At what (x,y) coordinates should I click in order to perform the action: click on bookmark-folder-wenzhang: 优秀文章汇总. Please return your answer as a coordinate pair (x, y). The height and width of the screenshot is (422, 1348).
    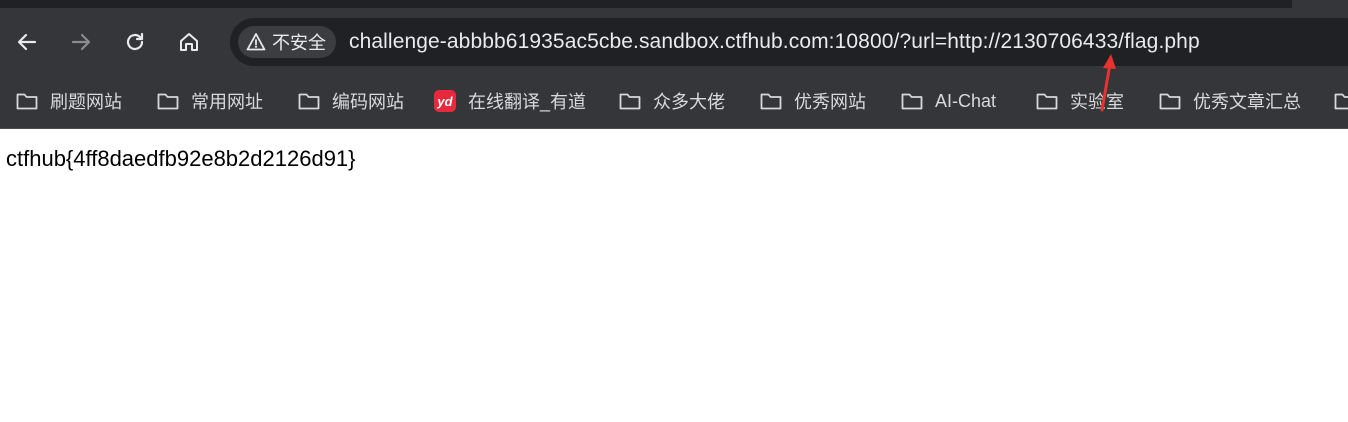
    Looking at the image, I should click on (1230, 101).